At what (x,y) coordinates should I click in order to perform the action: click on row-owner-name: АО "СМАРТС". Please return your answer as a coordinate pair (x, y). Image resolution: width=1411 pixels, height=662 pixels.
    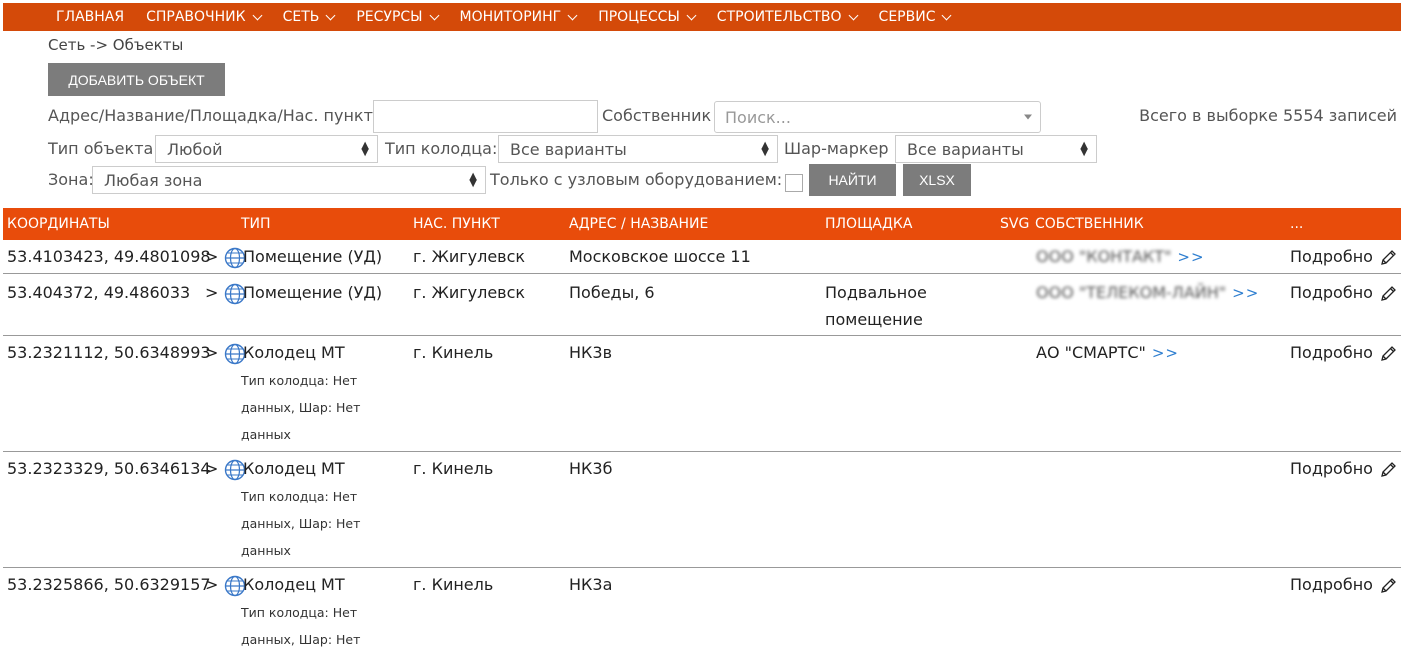
    Looking at the image, I should click on (1091, 352).